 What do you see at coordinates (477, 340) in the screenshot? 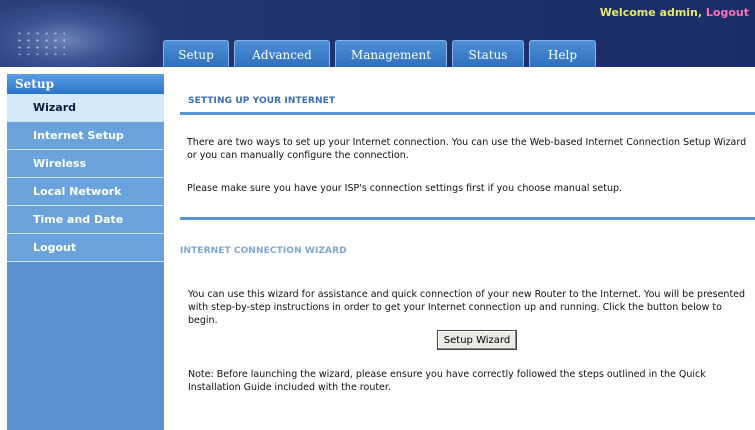
I see `setup-wizard-button: Setup Wizard` at bounding box center [477, 340].